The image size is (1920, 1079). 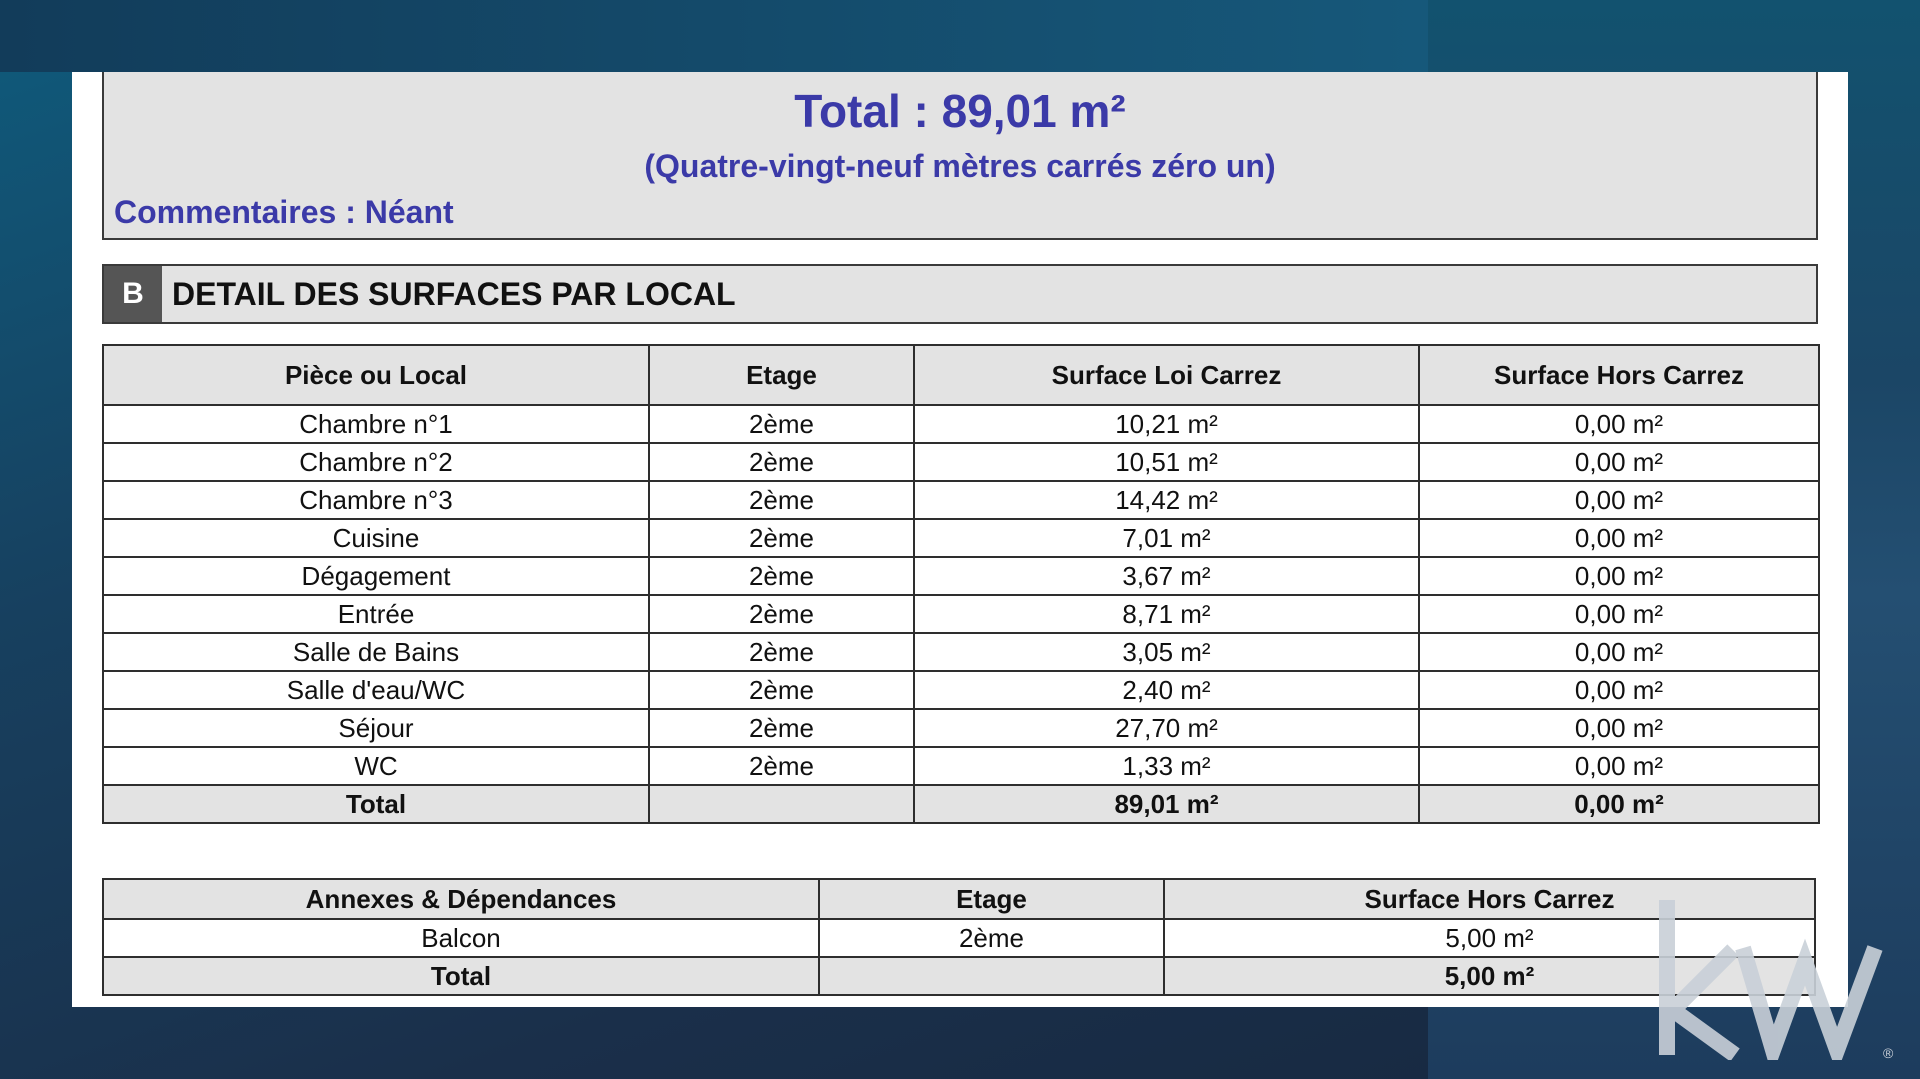 What do you see at coordinates (960, 111) in the screenshot?
I see `total-surface: Total : 89,01 m²` at bounding box center [960, 111].